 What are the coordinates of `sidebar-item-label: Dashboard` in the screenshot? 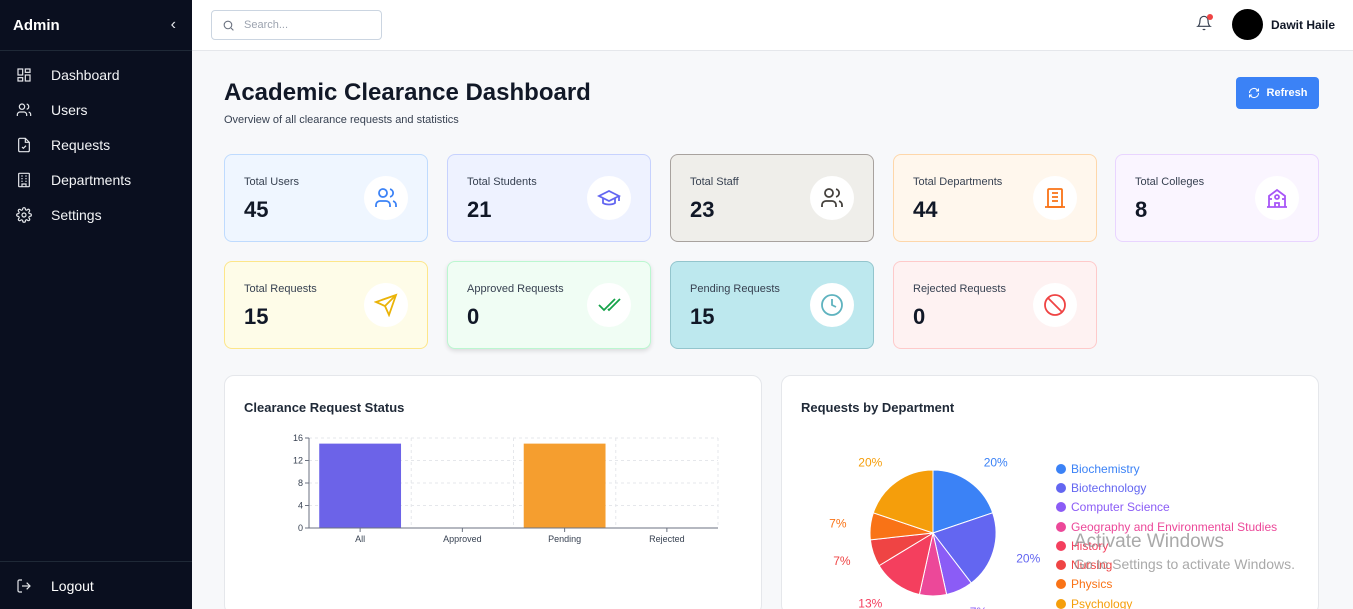 It's located at (85, 74).